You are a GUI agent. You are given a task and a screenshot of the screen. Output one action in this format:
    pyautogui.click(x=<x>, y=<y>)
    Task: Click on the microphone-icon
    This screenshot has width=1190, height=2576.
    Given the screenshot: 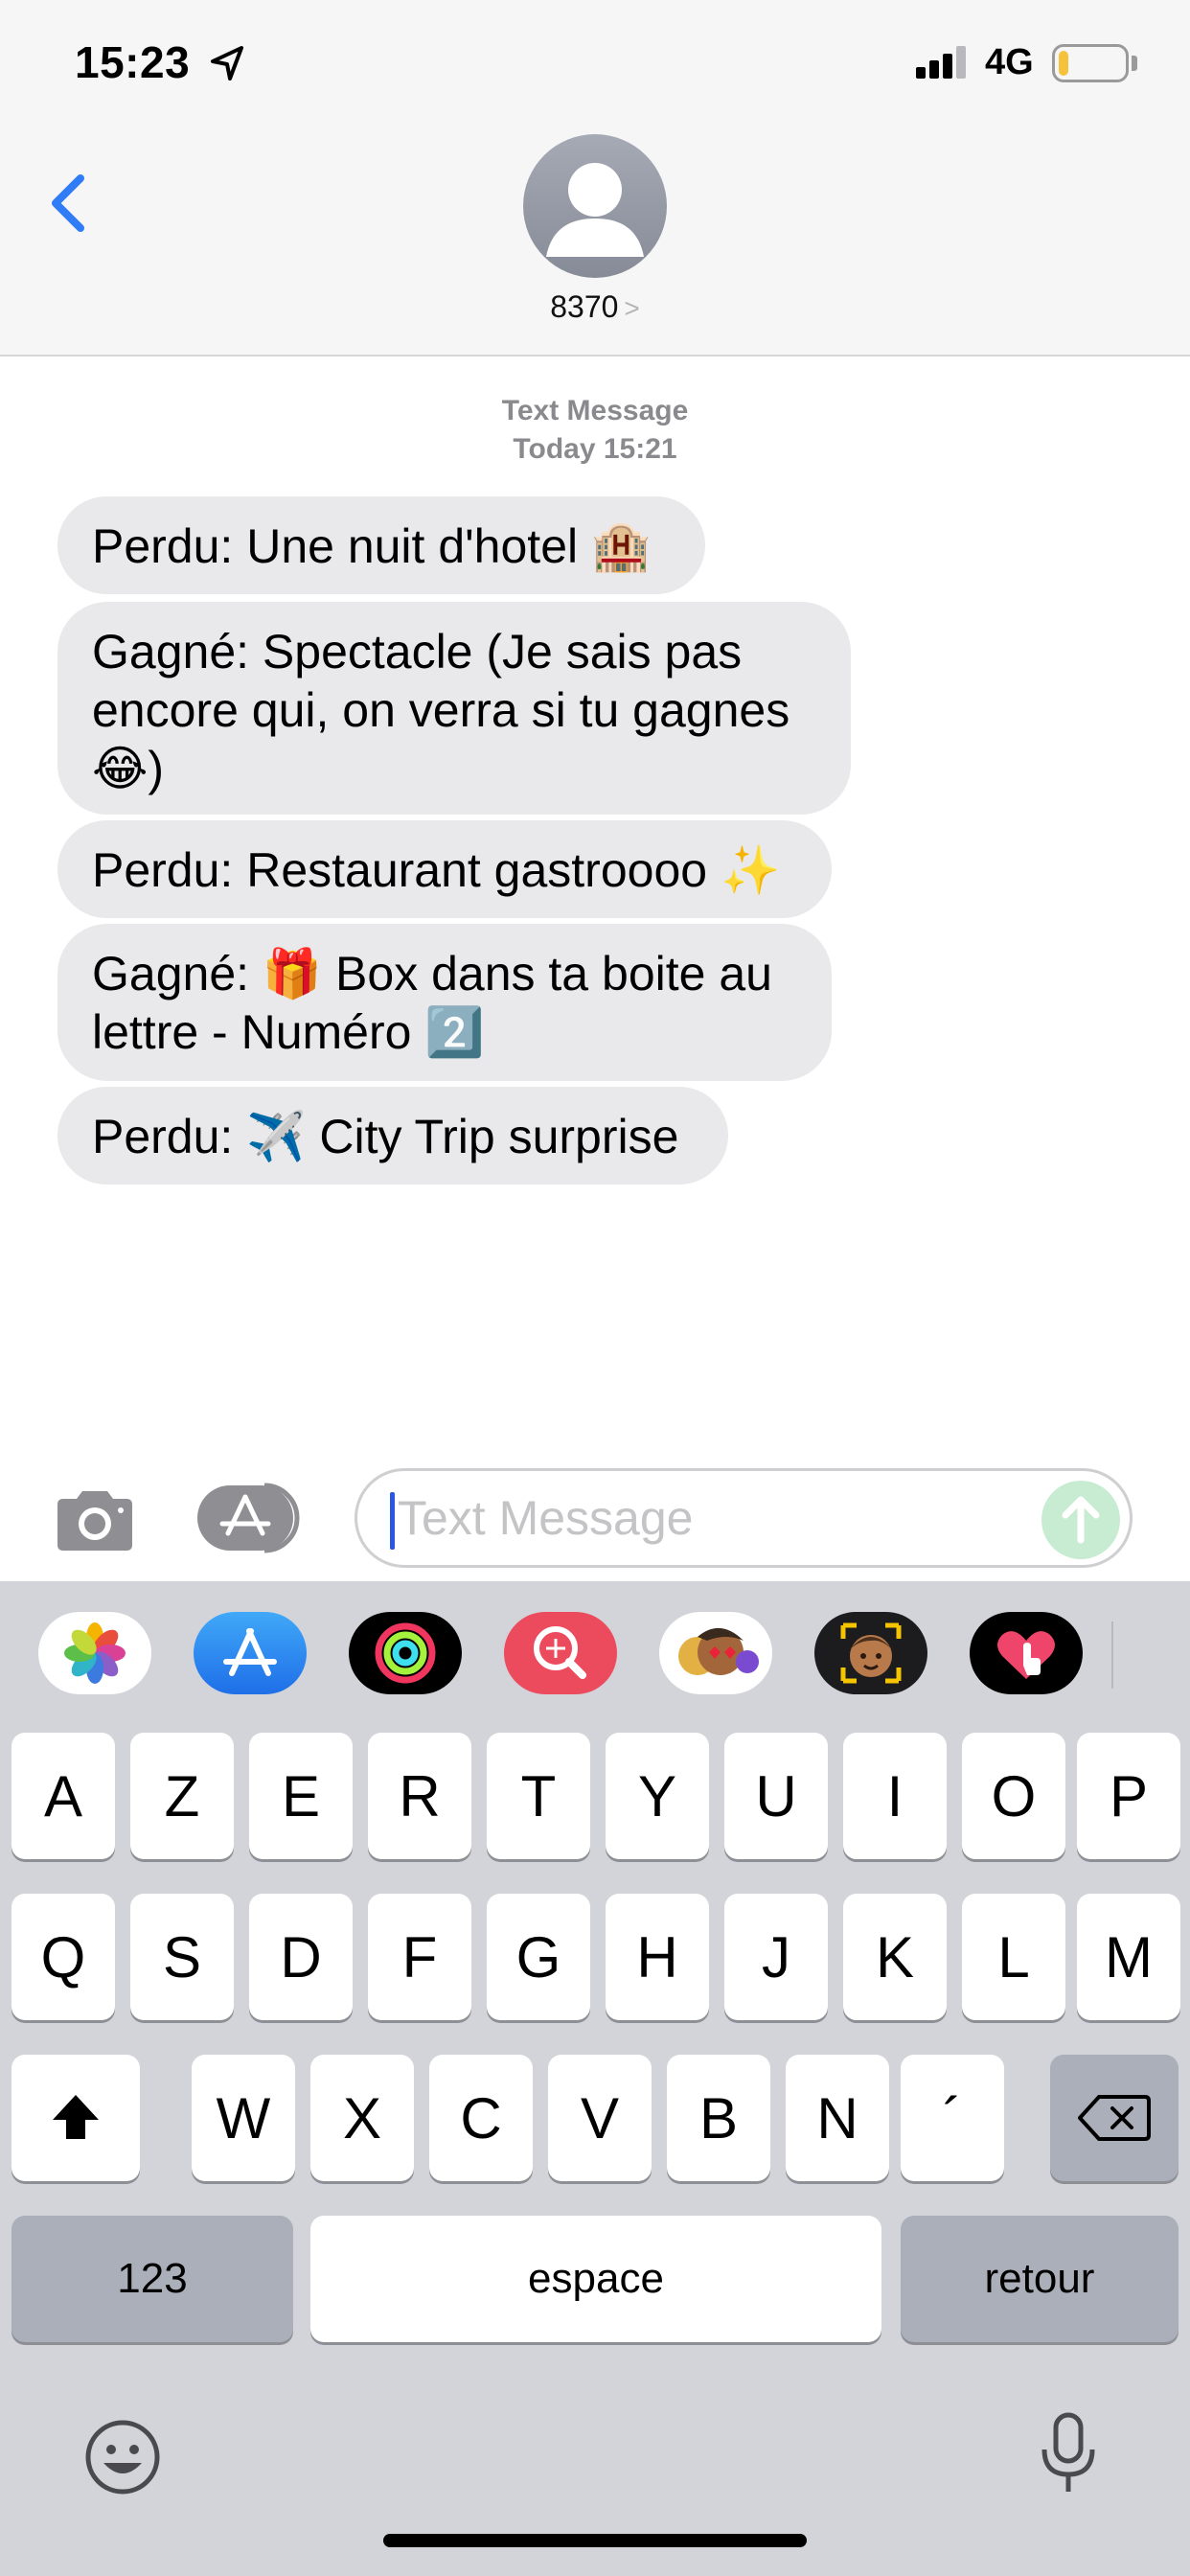 What is the action you would take?
    pyautogui.click(x=1069, y=2454)
    